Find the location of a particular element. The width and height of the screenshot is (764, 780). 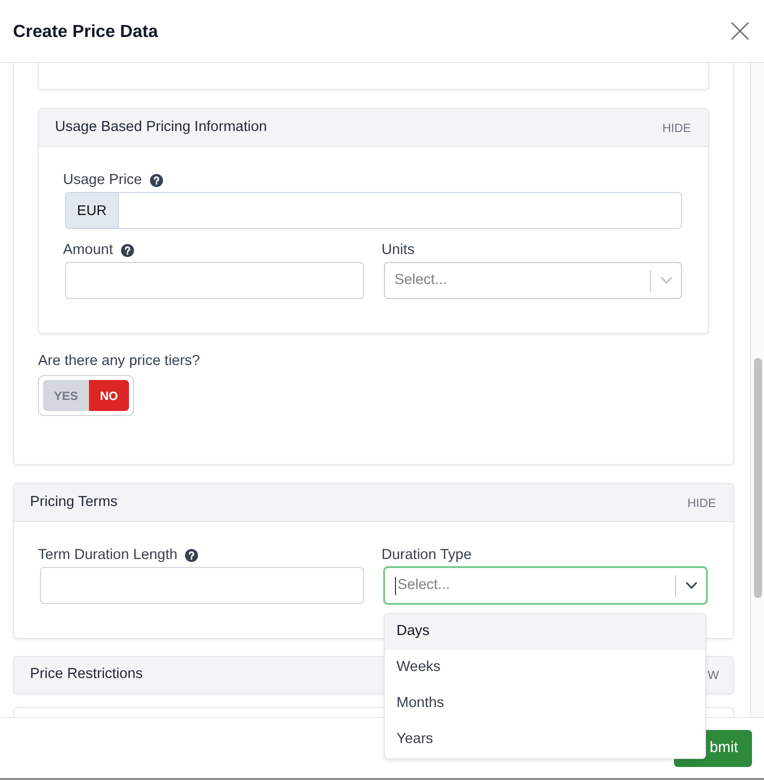

dropdown-option: Weeks is located at coordinates (544, 668).